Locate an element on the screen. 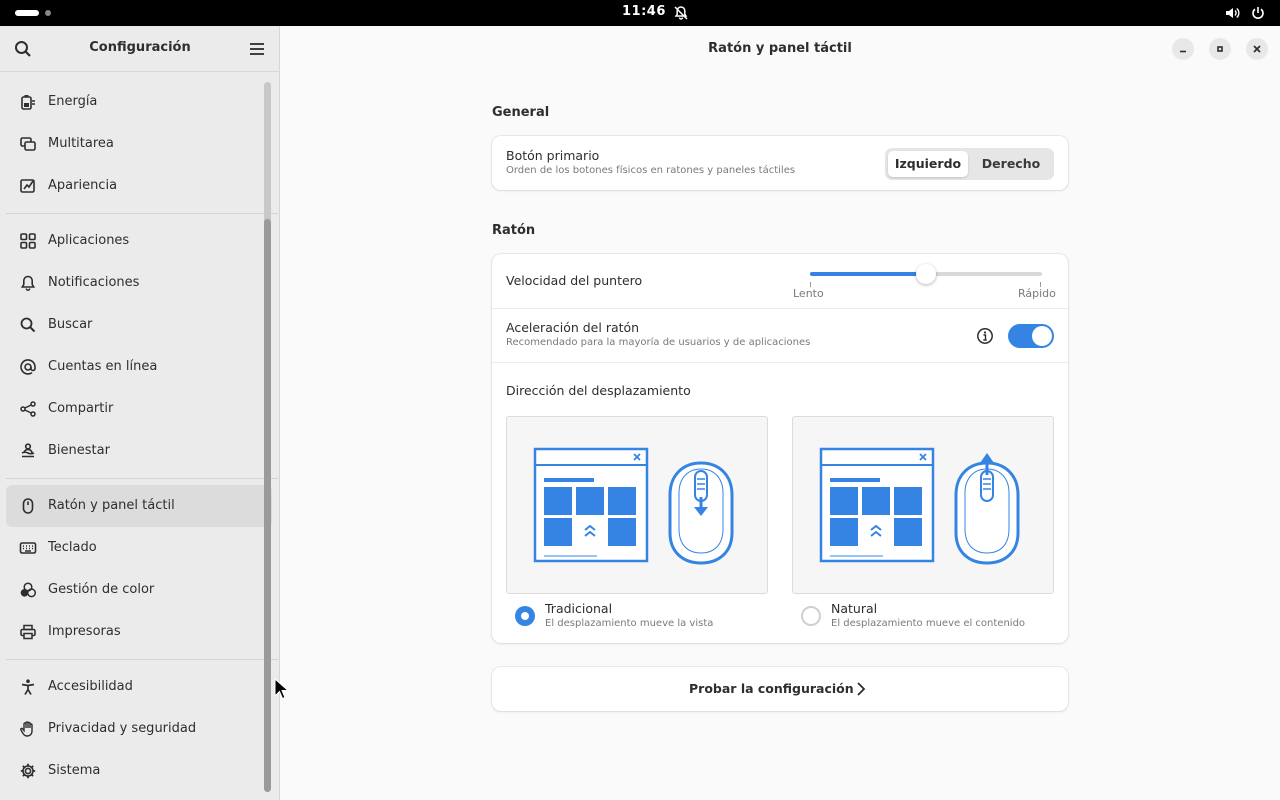 The width and height of the screenshot is (1280, 800). battery-icon is located at coordinates (28, 102).